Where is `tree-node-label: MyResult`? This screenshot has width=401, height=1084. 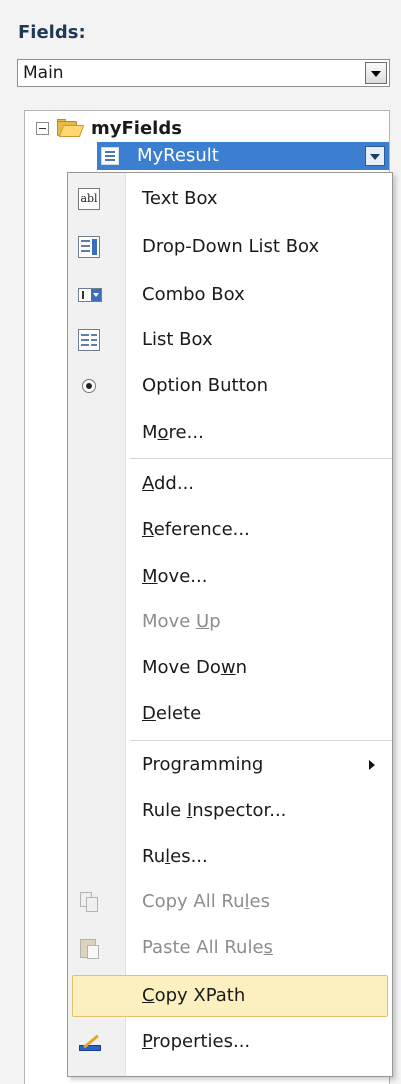 tree-node-label: MyResult is located at coordinates (178, 155).